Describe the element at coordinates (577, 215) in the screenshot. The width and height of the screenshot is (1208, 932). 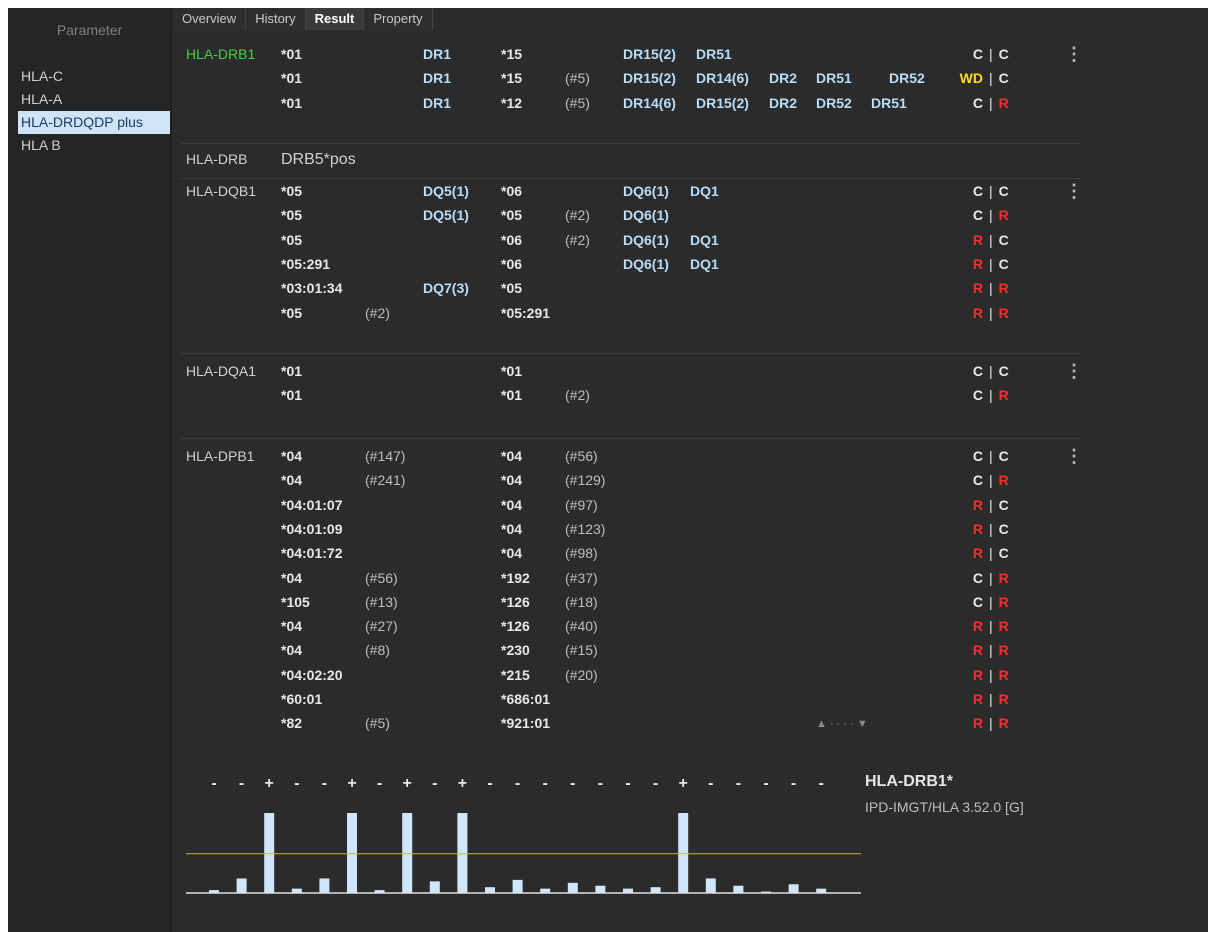
I see `allele-2-note: (#2)` at that location.